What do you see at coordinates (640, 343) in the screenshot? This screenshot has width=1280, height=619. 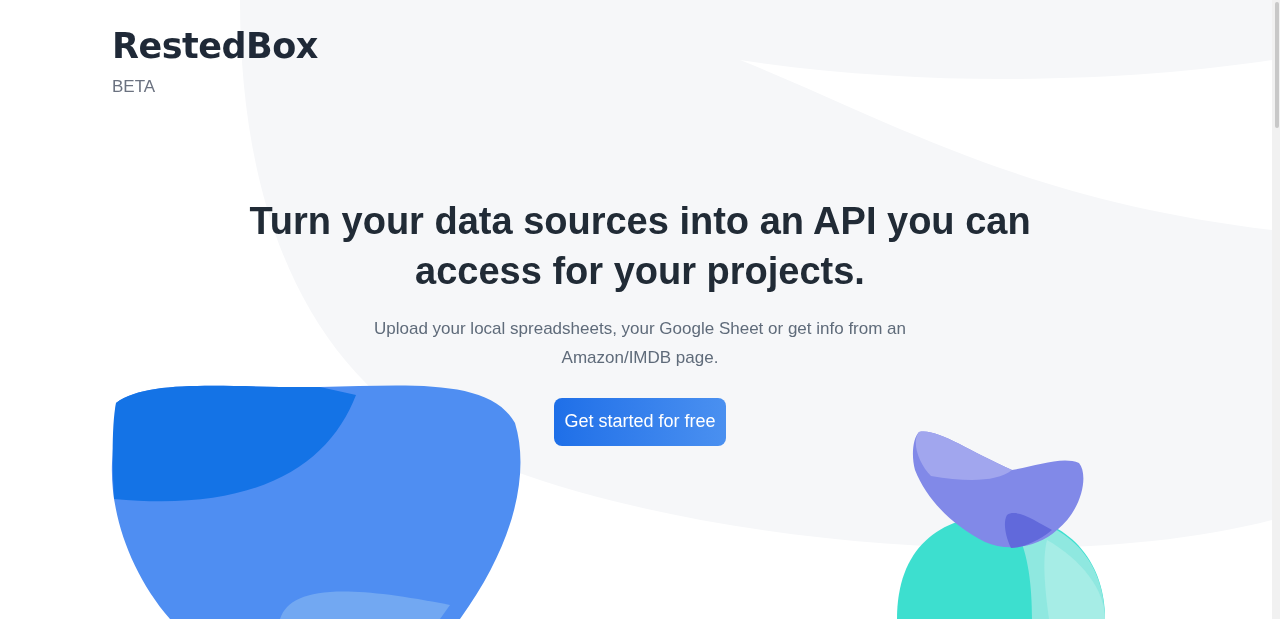 I see `hero-subtitle: Upload your local spreadsheets, your Google Sheet or get info from an Amazon/IMDB page.` at bounding box center [640, 343].